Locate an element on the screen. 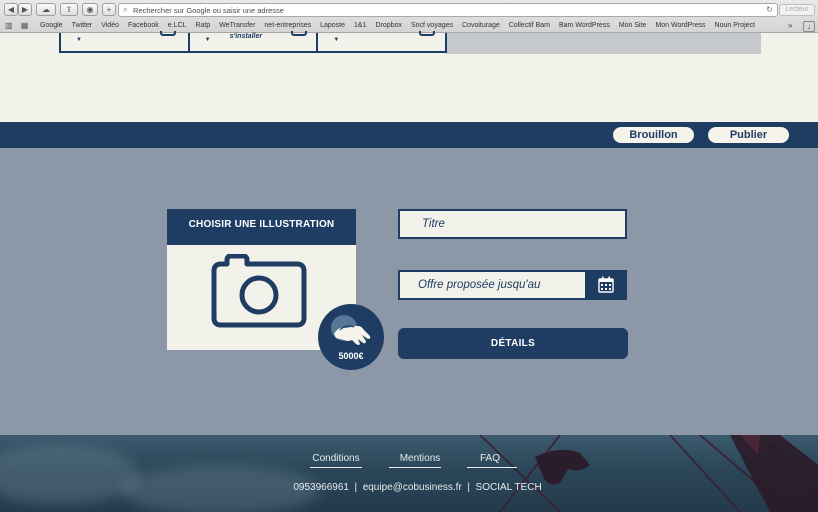 This screenshot has width=818, height=512. bookmark-item: Twitter is located at coordinates (82, 25).